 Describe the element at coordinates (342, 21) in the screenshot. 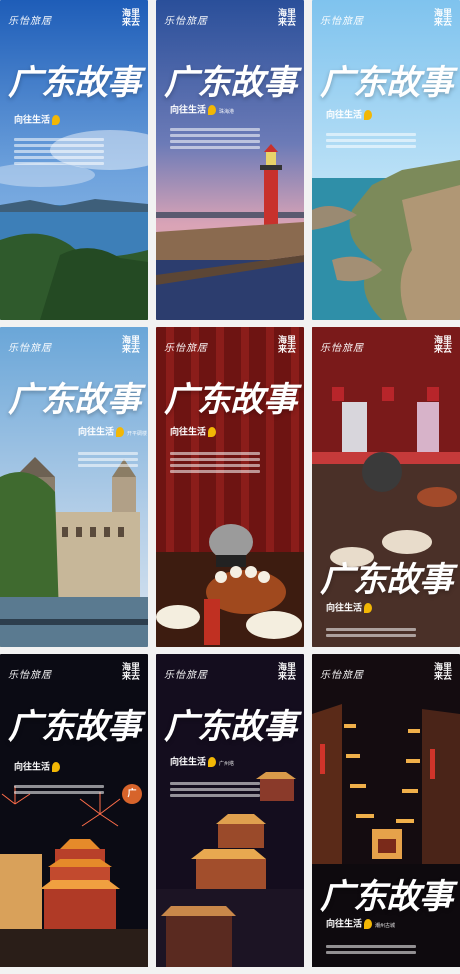

I see `poster-3-brand: 乐怡旅居` at that location.